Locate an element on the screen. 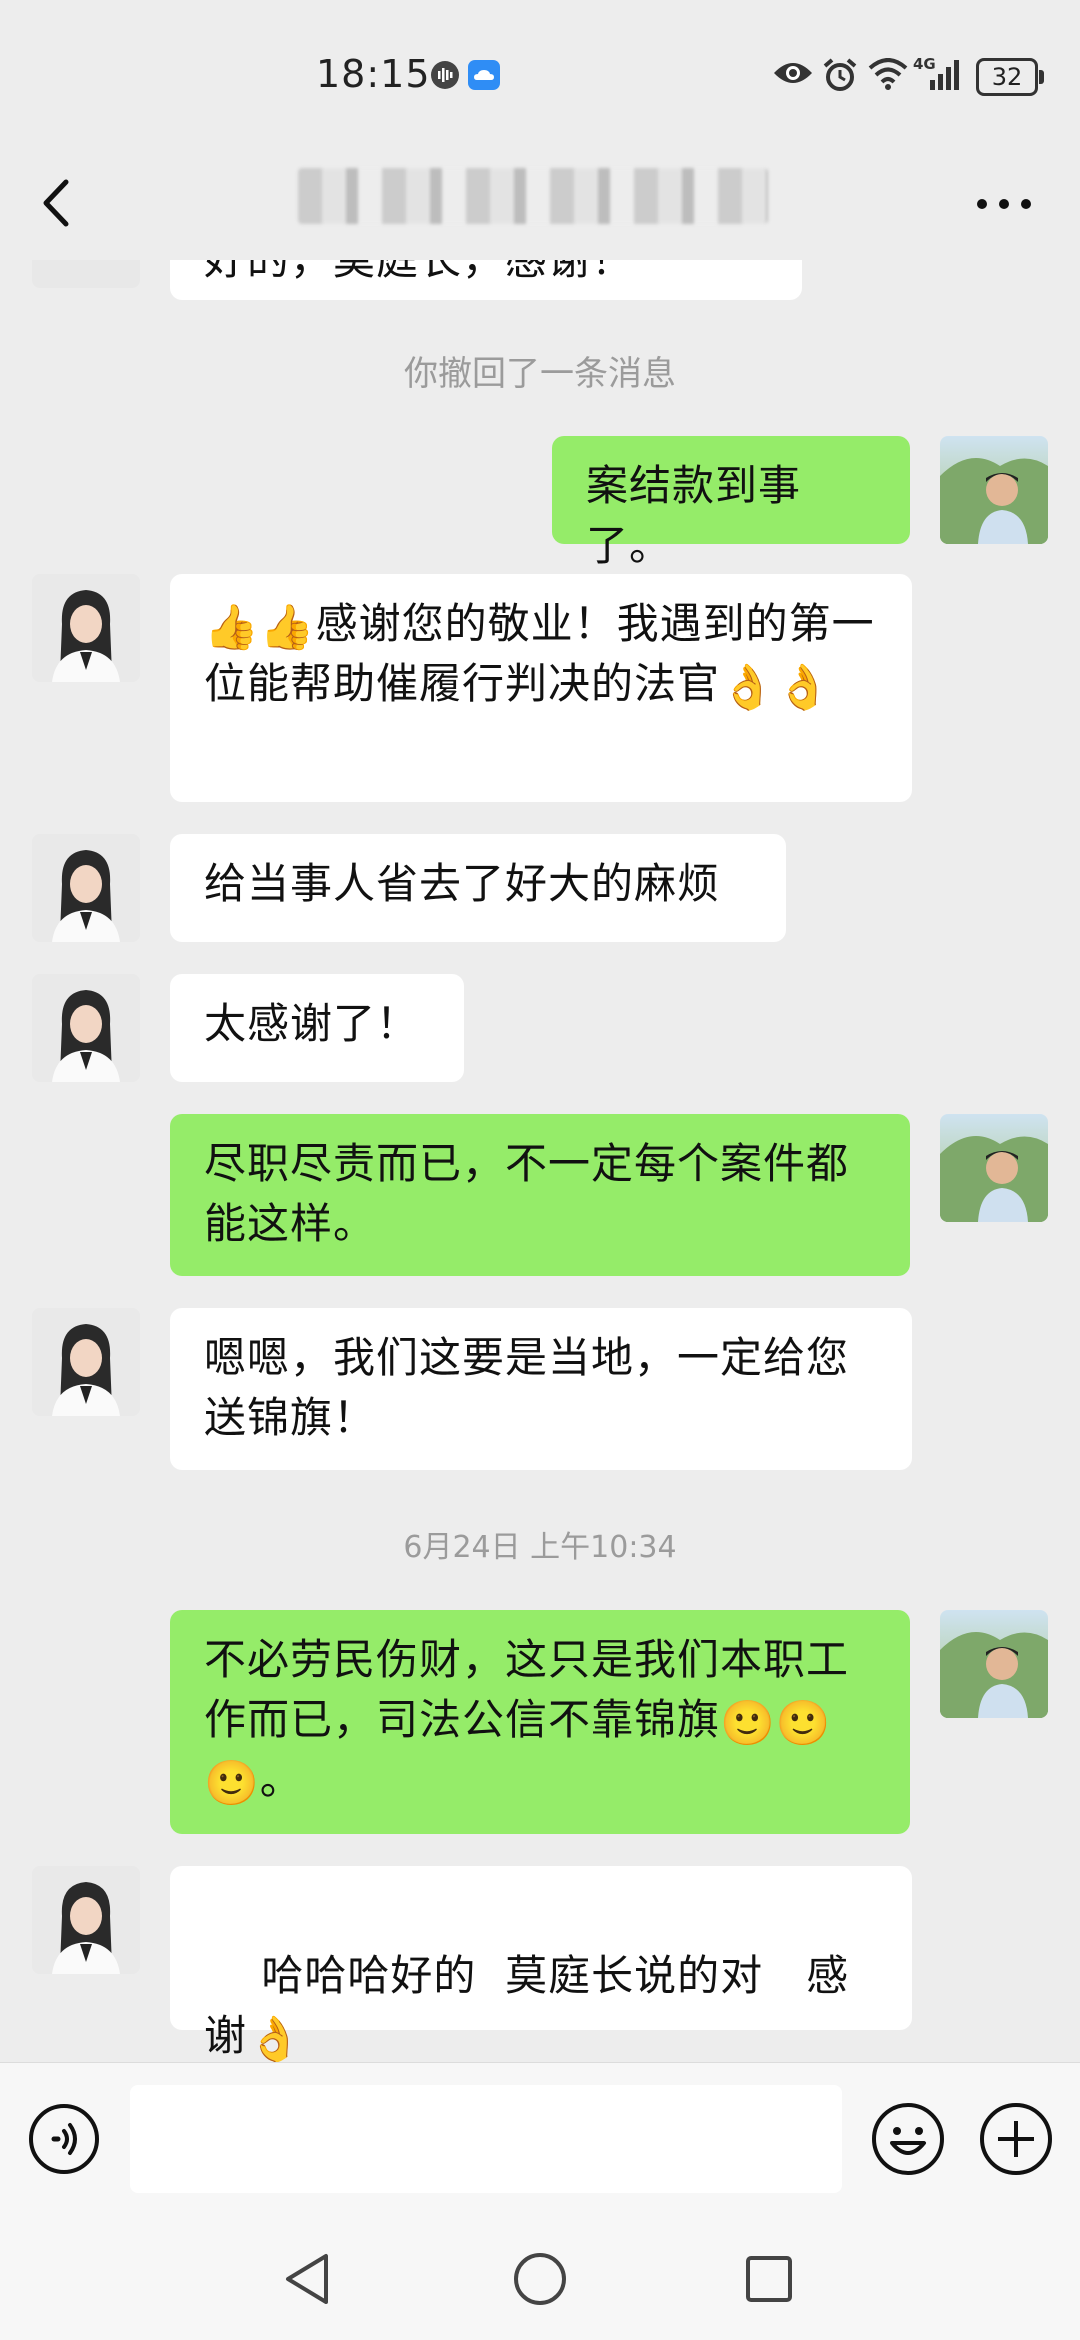 Image resolution: width=1080 pixels, height=2340 pixels. title-bar is located at coordinates (540, 205).